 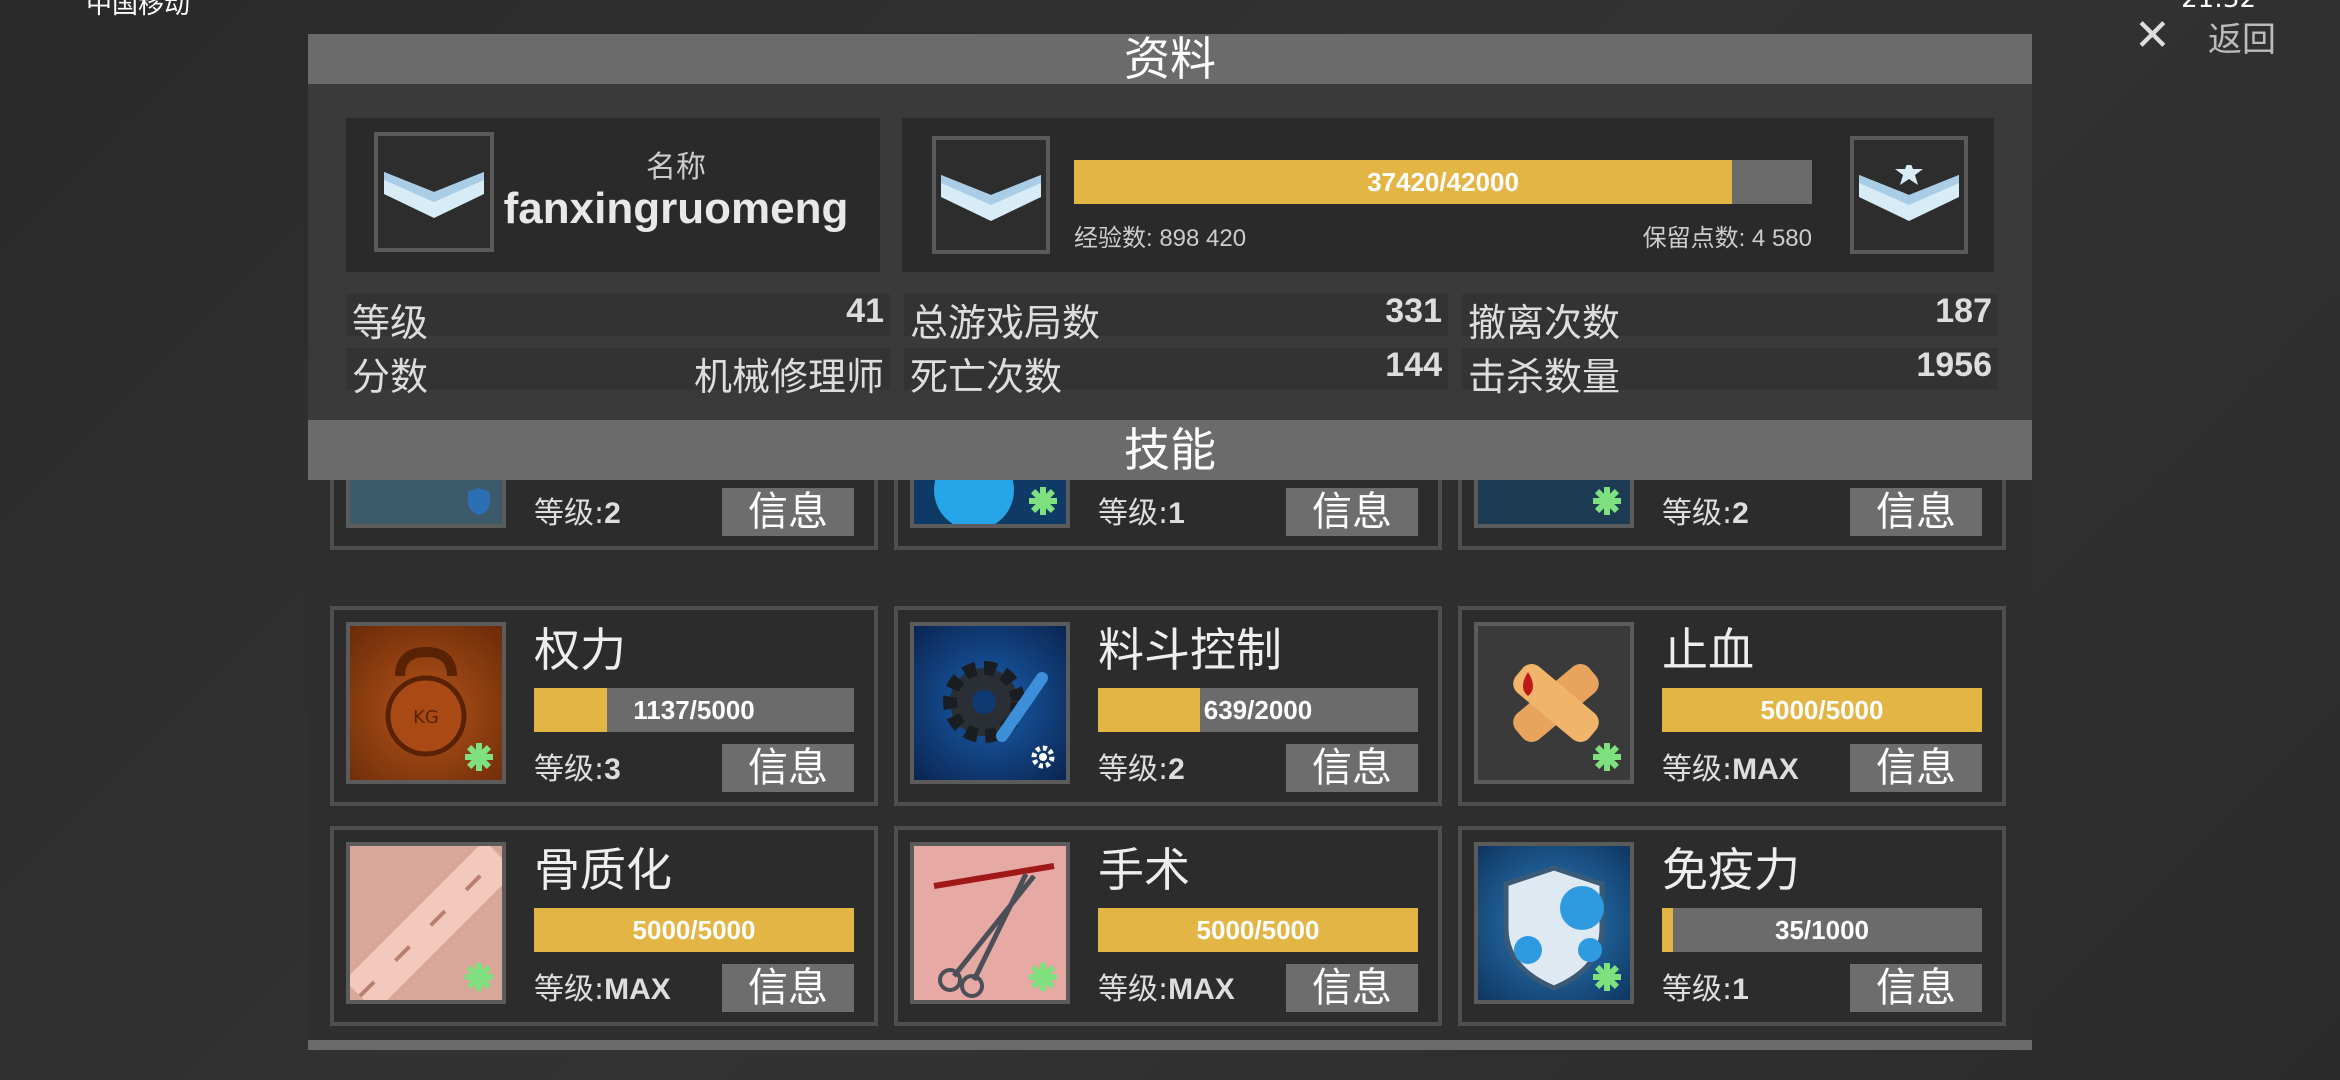 I want to click on carrier-label: 中国移动, so click(x=138, y=10).